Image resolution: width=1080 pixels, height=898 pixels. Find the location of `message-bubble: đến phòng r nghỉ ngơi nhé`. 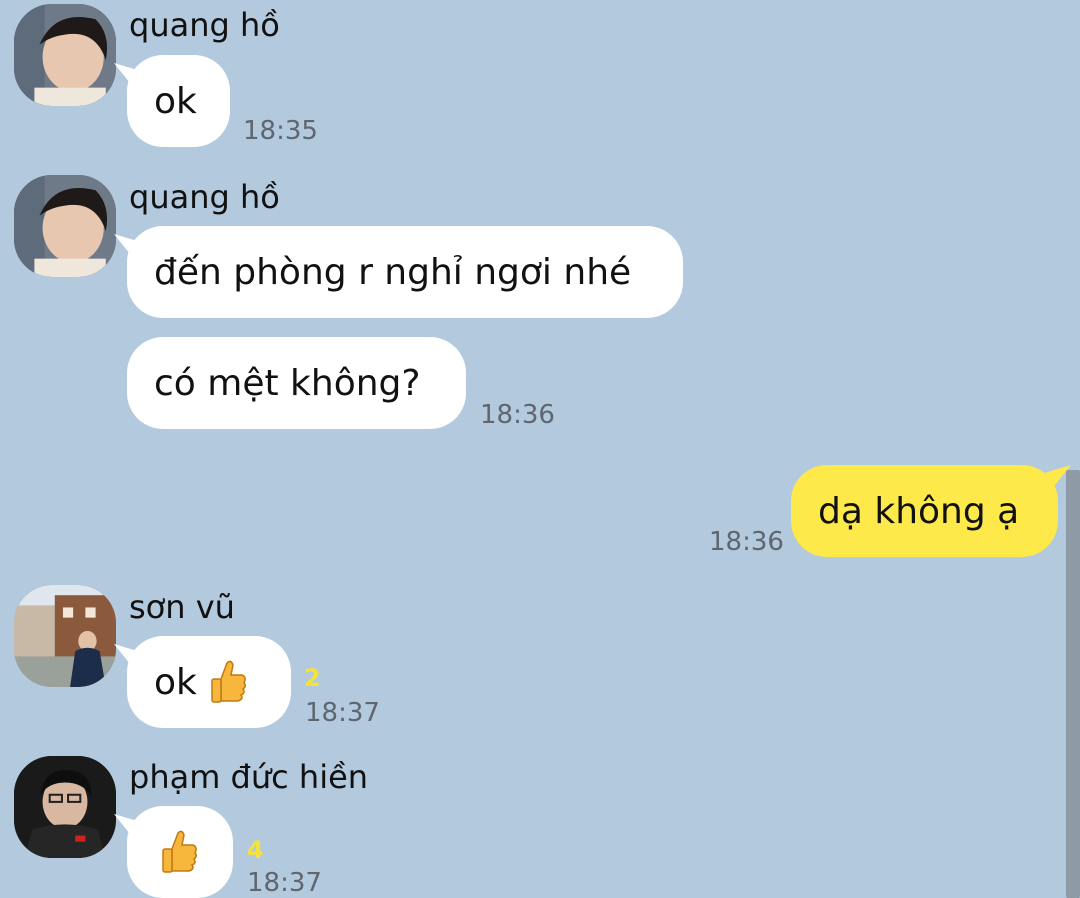

message-bubble: đến phòng r nghỉ ngơi nhé is located at coordinates (398, 272).